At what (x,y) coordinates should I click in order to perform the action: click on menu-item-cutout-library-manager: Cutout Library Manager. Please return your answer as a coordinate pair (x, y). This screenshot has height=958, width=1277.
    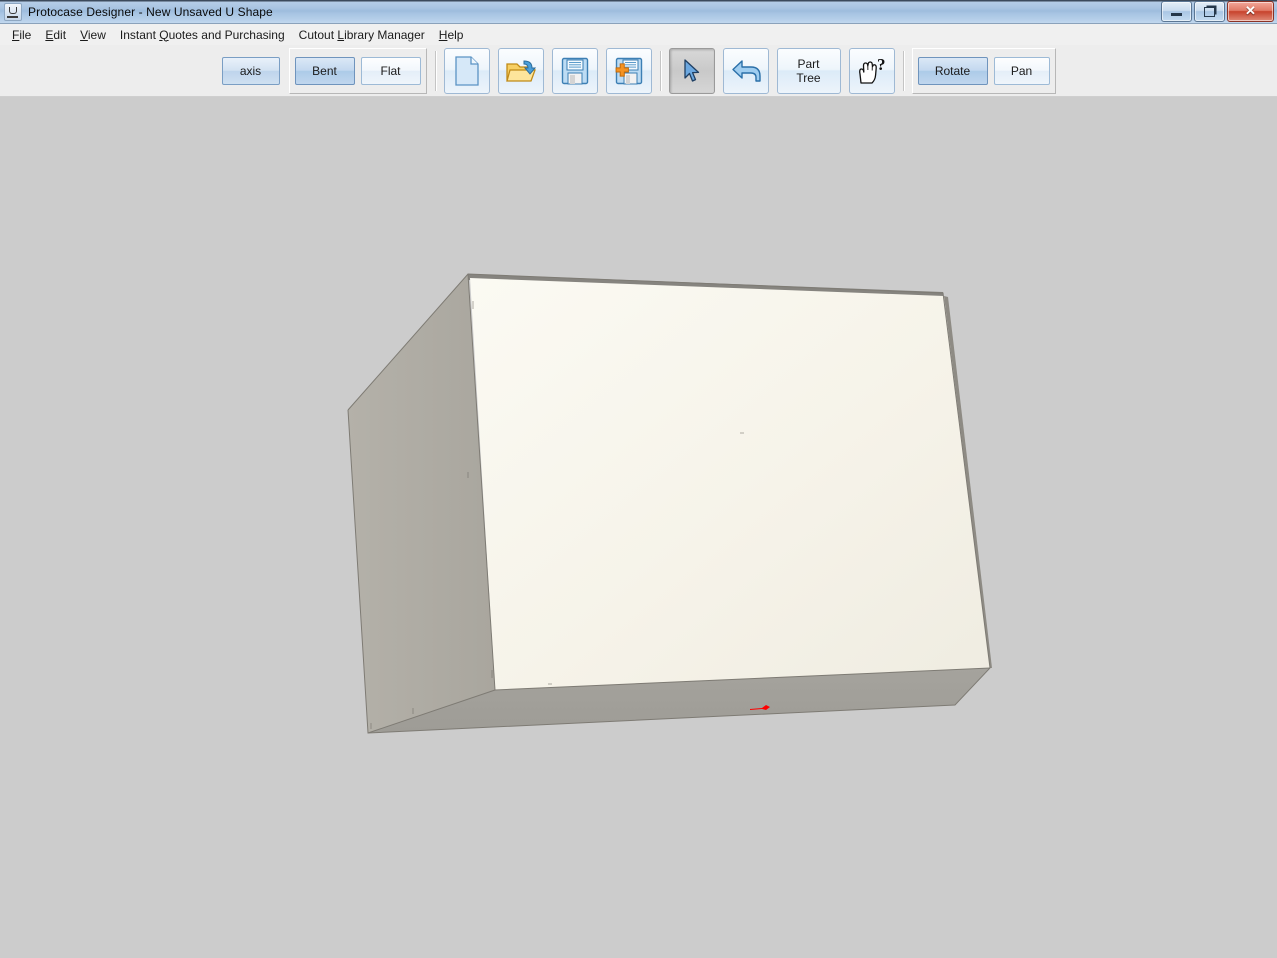
    Looking at the image, I should click on (362, 35).